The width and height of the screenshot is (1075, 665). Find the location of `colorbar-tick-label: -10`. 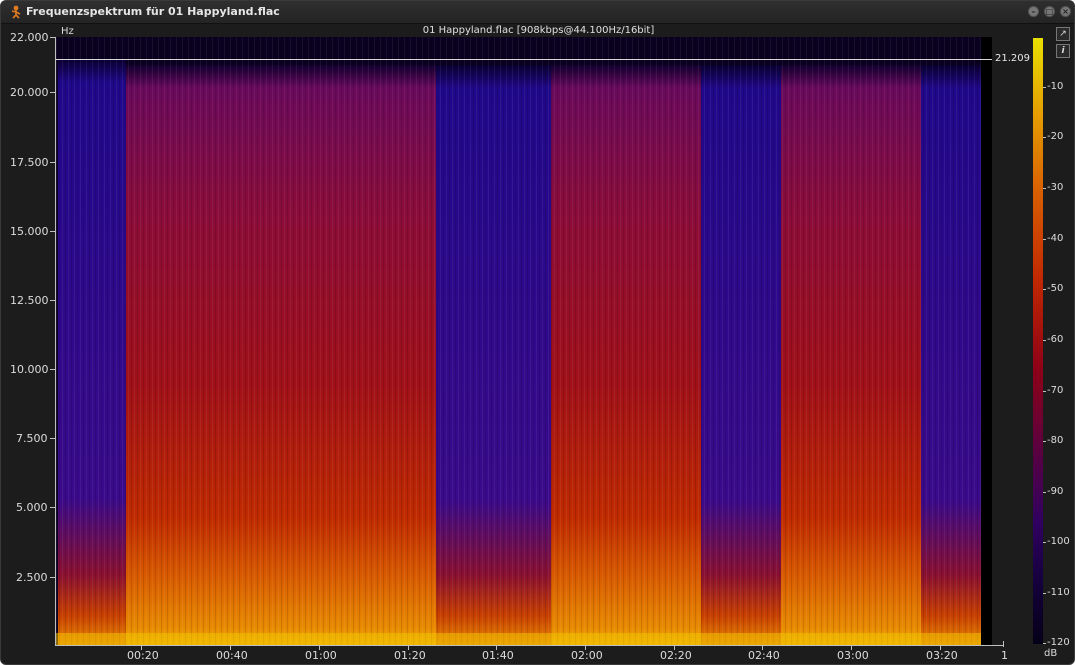

colorbar-tick-label: -10 is located at coordinates (1055, 86).